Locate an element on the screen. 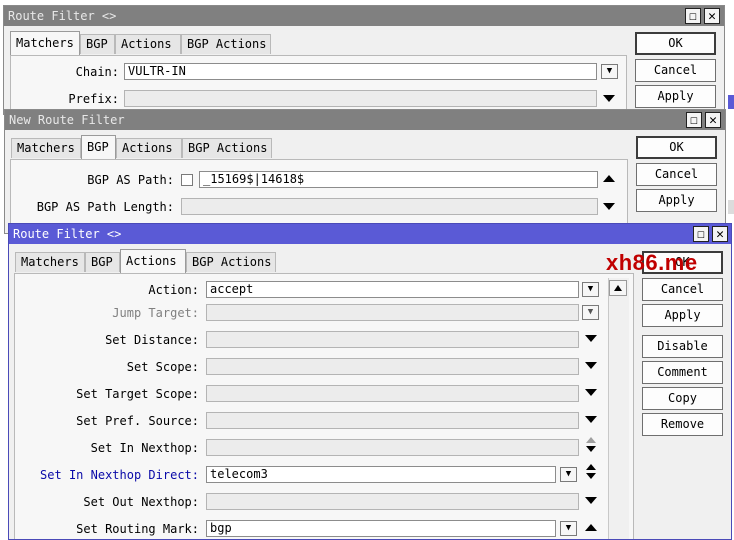 The height and width of the screenshot is (540, 734). prefix-field is located at coordinates (360, 98).